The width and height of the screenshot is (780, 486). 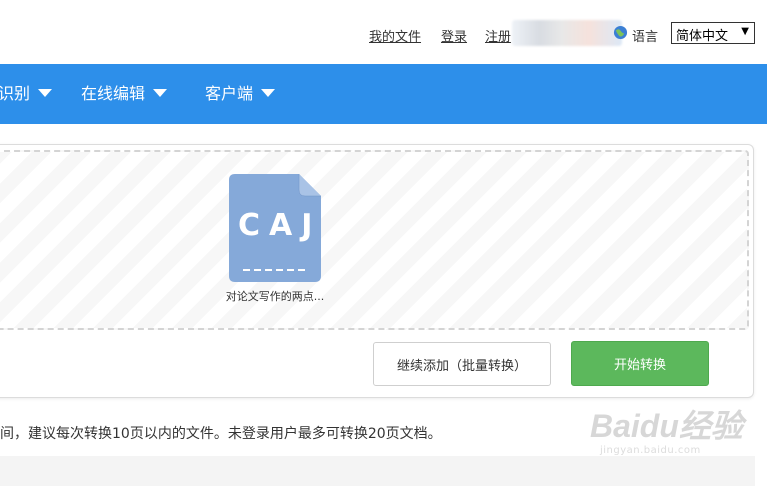 I want to click on watermark-url: jingyan.baidu.com, so click(x=650, y=450).